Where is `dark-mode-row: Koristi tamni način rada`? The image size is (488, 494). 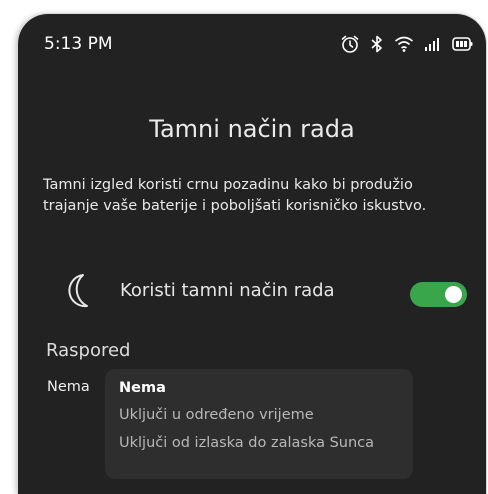
dark-mode-row: Koristi tamni način rada is located at coordinates (252, 293).